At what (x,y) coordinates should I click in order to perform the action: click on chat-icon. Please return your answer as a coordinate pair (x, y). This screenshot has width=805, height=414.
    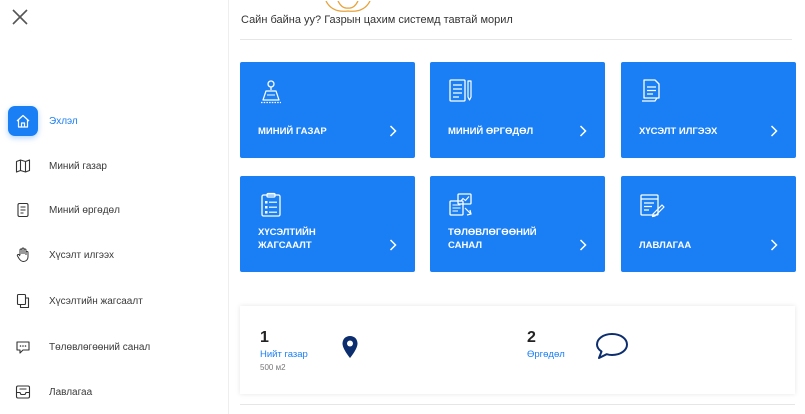
    Looking at the image, I should click on (23, 347).